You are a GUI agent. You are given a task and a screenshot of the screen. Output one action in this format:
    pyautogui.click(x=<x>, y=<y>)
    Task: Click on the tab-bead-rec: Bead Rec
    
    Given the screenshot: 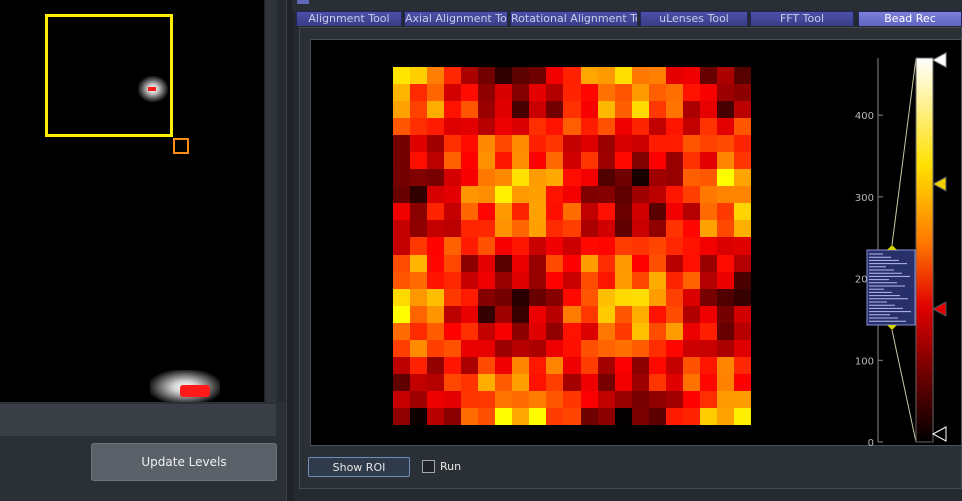 What is the action you would take?
    pyautogui.click(x=910, y=18)
    